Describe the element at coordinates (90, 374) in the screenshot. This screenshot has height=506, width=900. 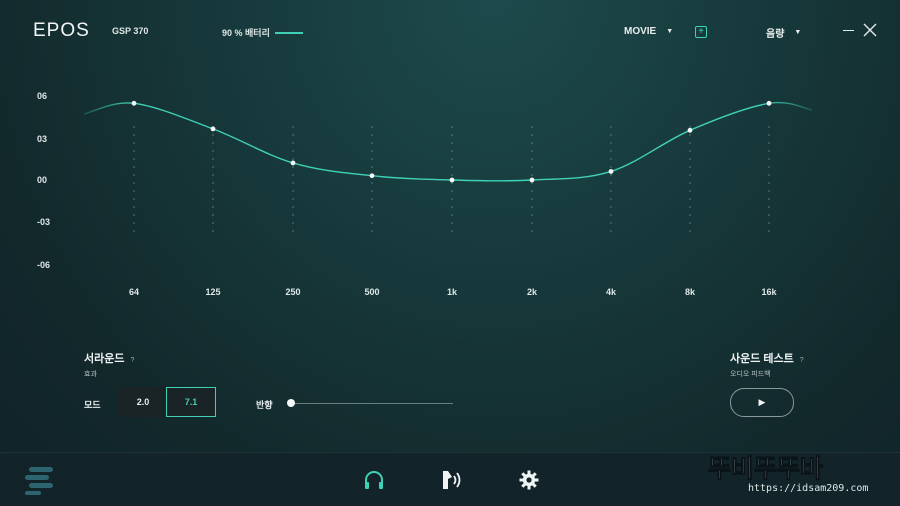
I see `surround-subtitle: 효과` at that location.